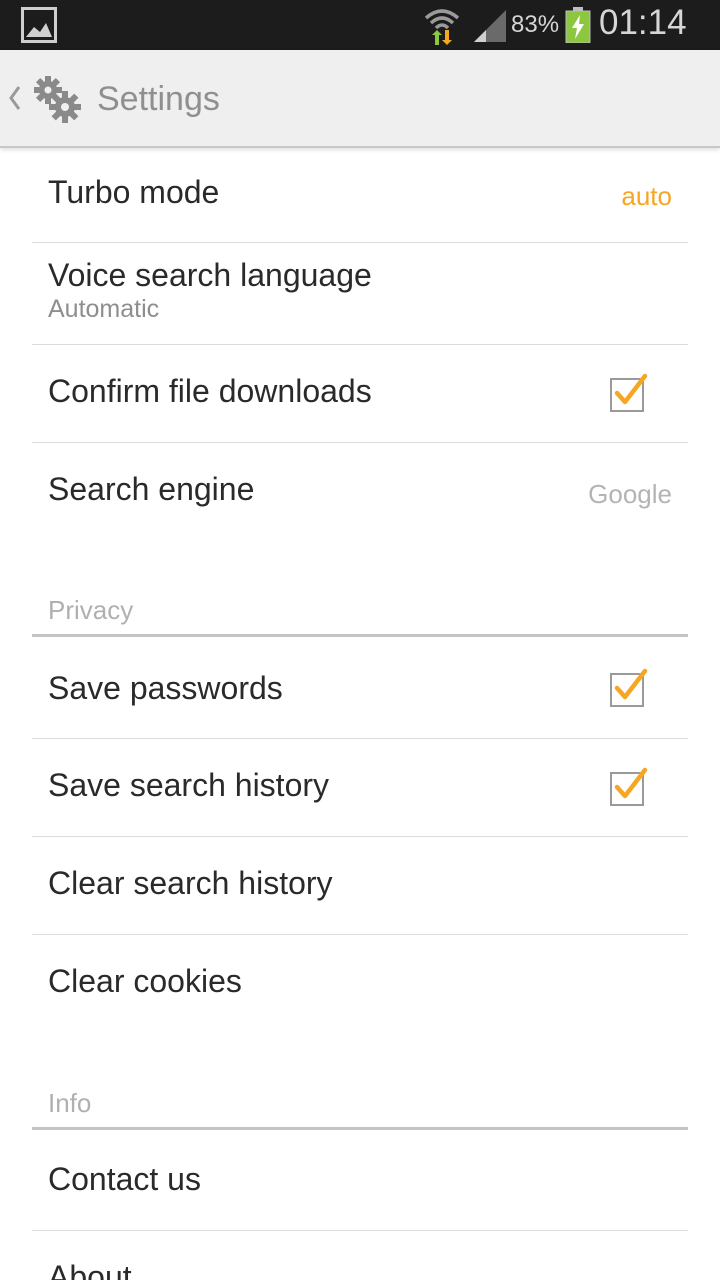 The image size is (720, 1280). Describe the element at coordinates (57, 99) in the screenshot. I see `gears-icon` at that location.